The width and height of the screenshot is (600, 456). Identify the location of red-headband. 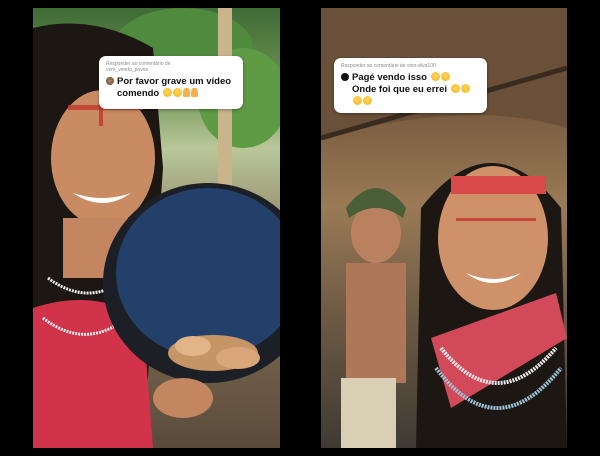
(498, 185).